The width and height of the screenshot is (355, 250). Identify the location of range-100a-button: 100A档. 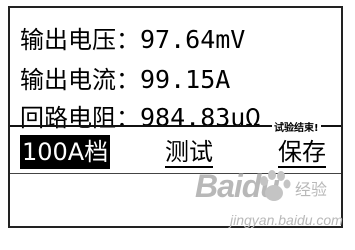
(65, 152).